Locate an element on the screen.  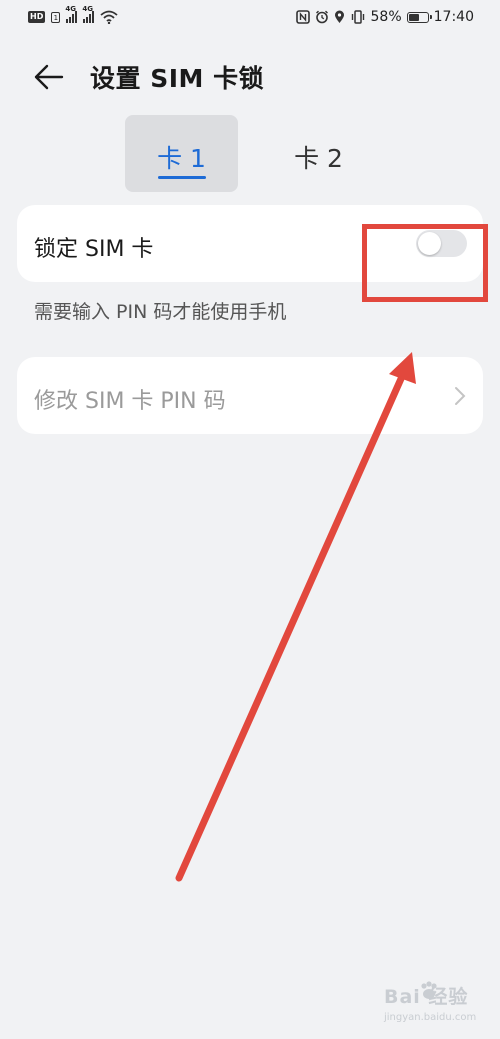
chevron-right-icon is located at coordinates (460, 396).